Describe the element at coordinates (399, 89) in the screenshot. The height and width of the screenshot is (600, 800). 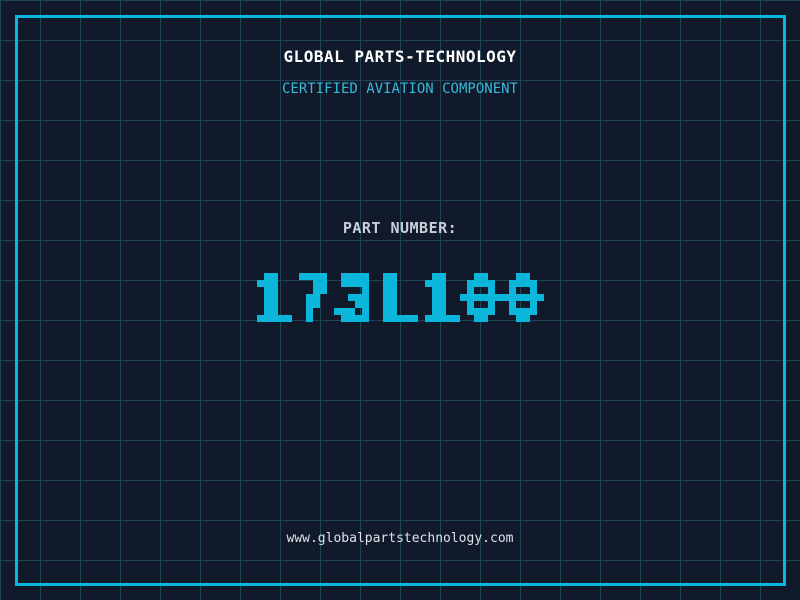
I see `page-subtitle: CERTIFIED AVIATION COMPONENT` at that location.